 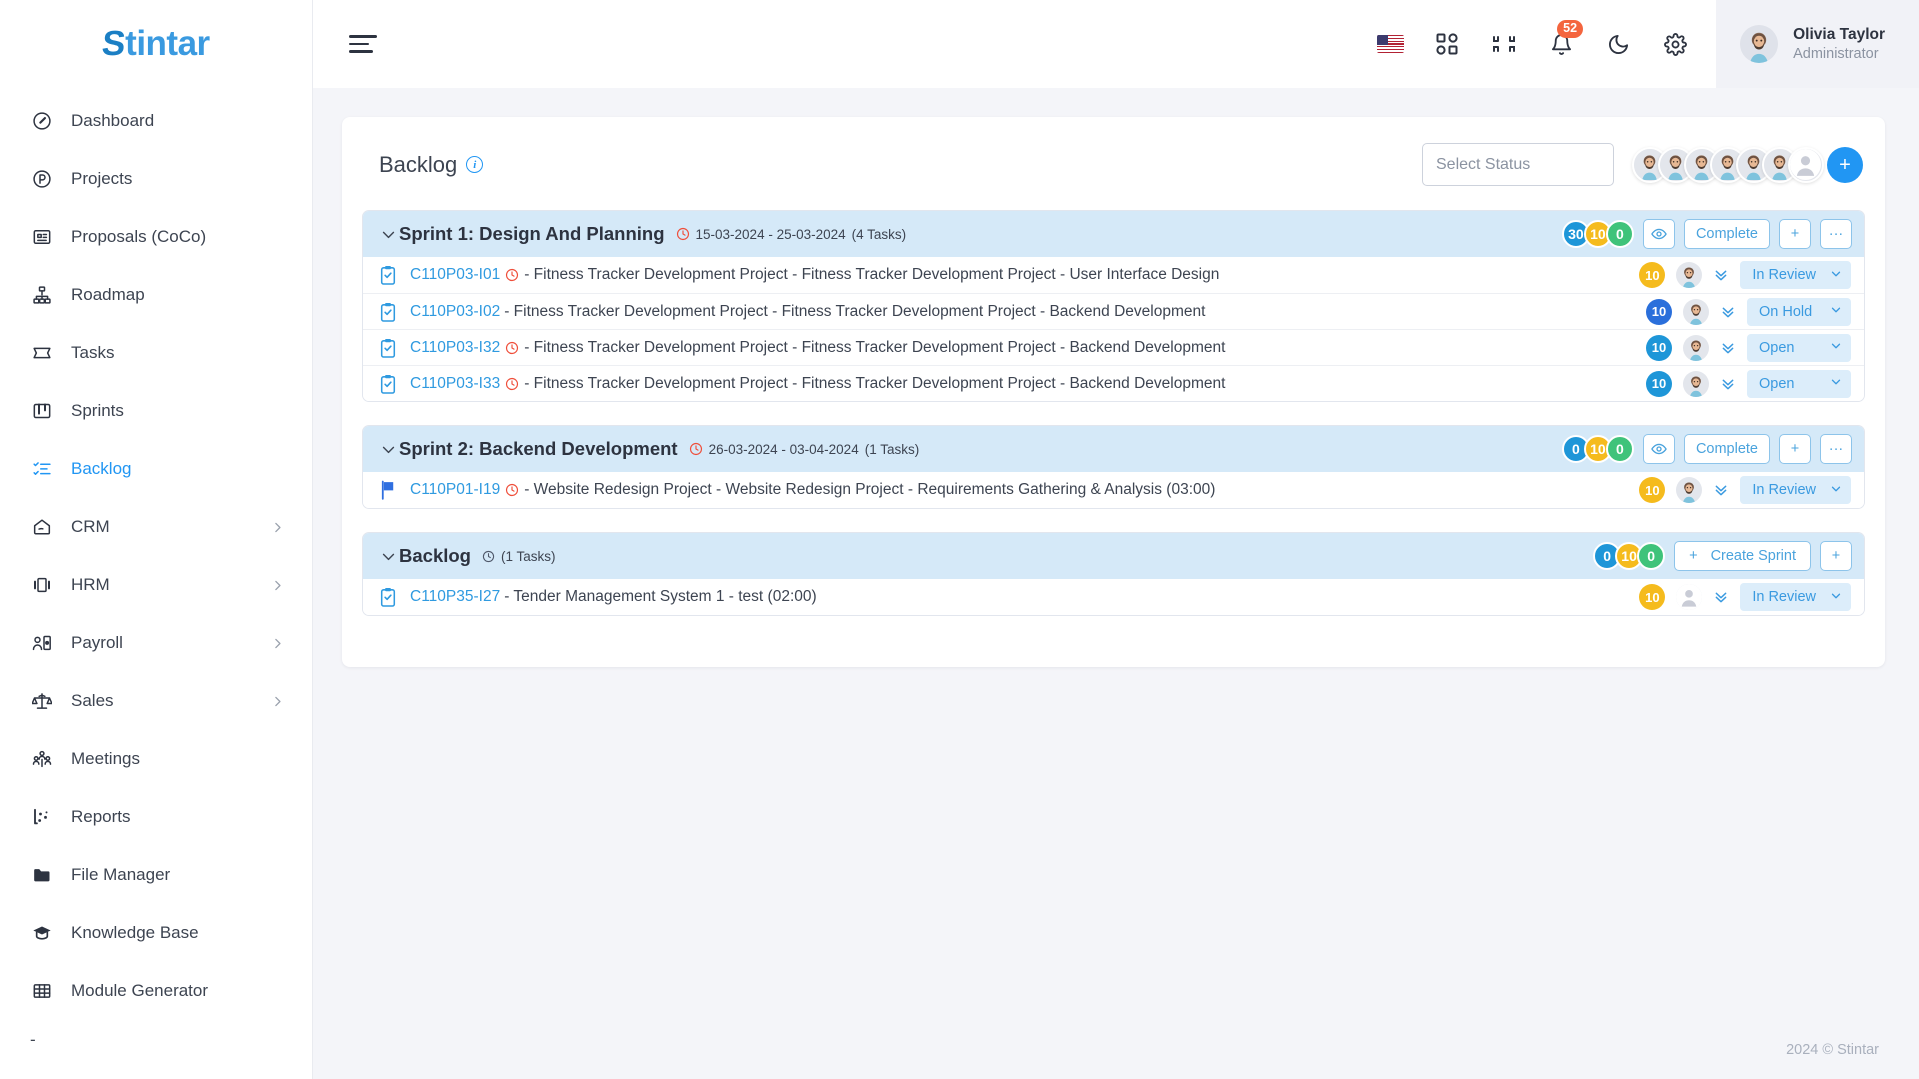 I want to click on settings-gear-icon, so click(x=1675, y=44).